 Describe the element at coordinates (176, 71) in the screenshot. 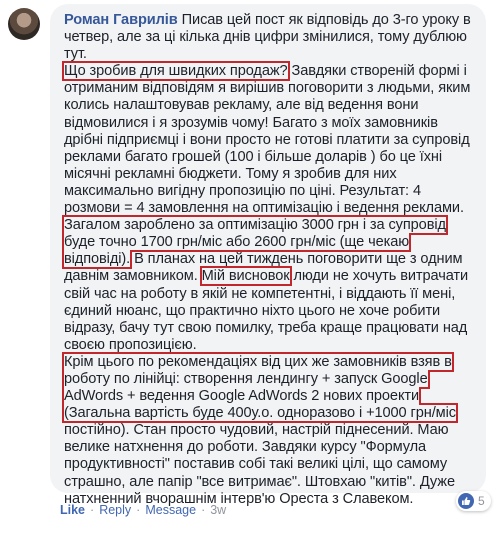

I see `highlight-question-1: Що зробив для швидких продаж?` at that location.